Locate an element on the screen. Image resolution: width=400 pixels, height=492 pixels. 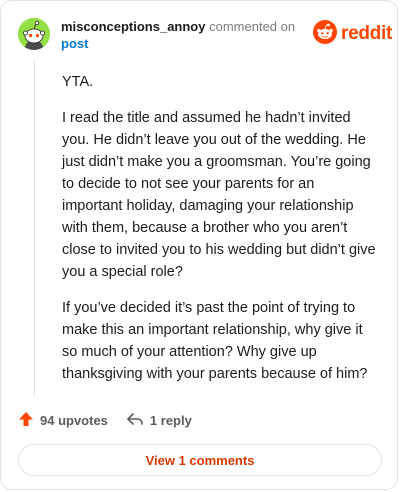
comment-actions: 94 upvotes 1 reply is located at coordinates (114, 420).